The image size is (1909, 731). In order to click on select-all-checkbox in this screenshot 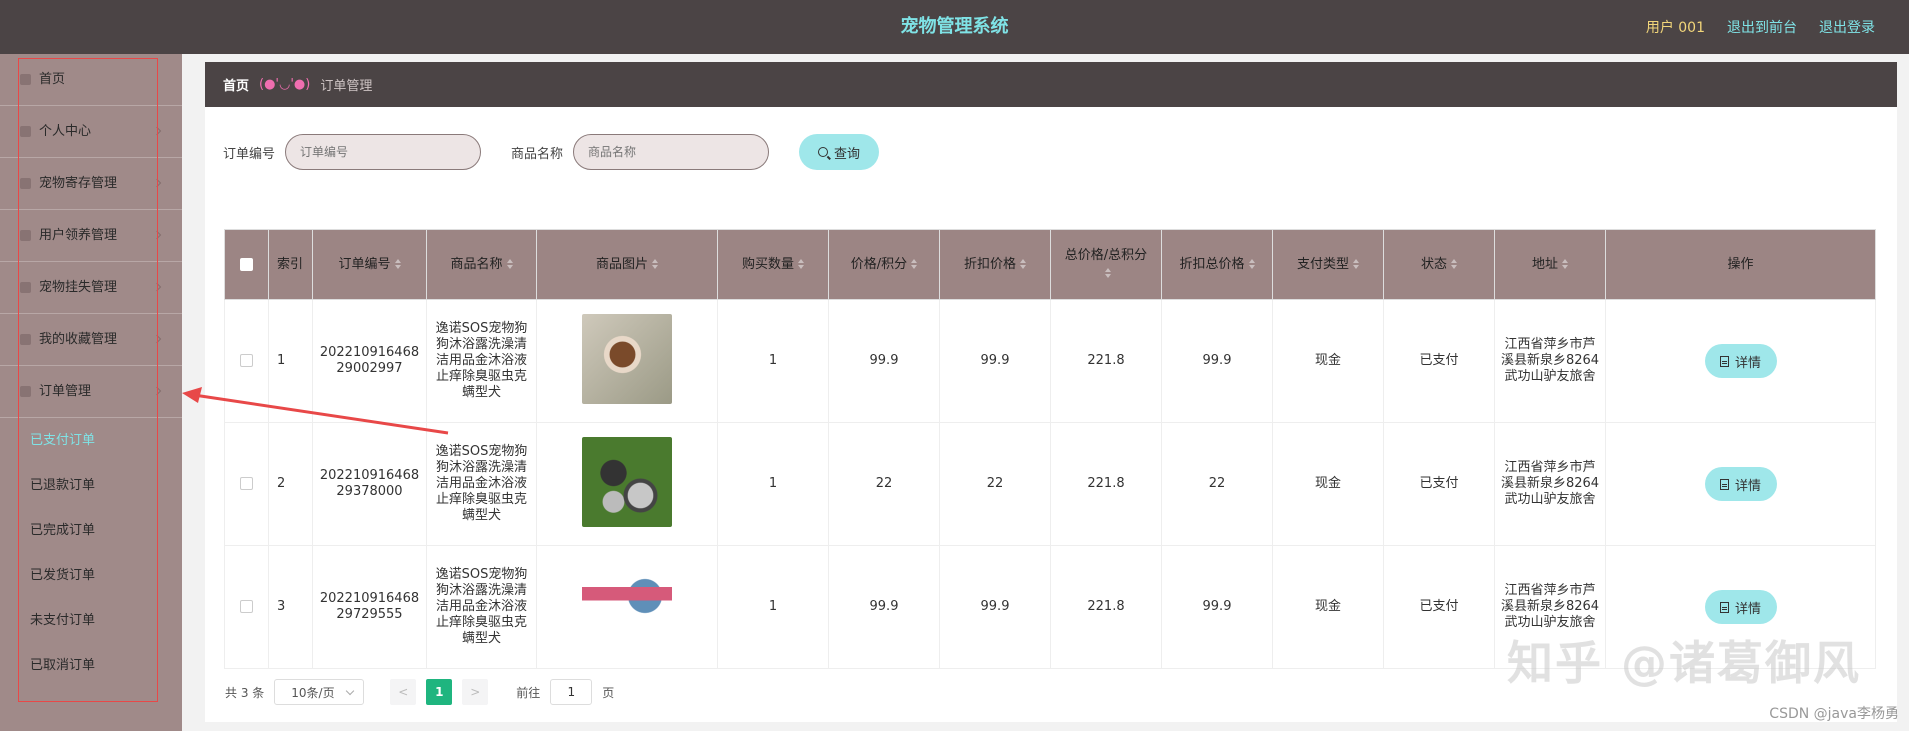, I will do `click(246, 264)`.